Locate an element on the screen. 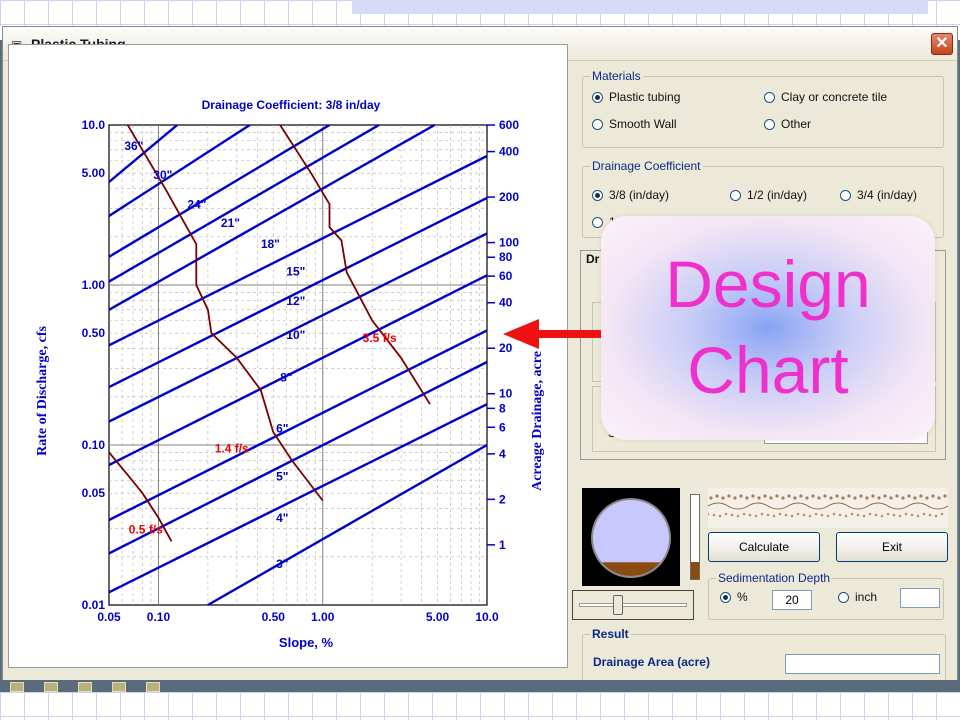  x-tick-label: 0.05 is located at coordinates (109, 617).